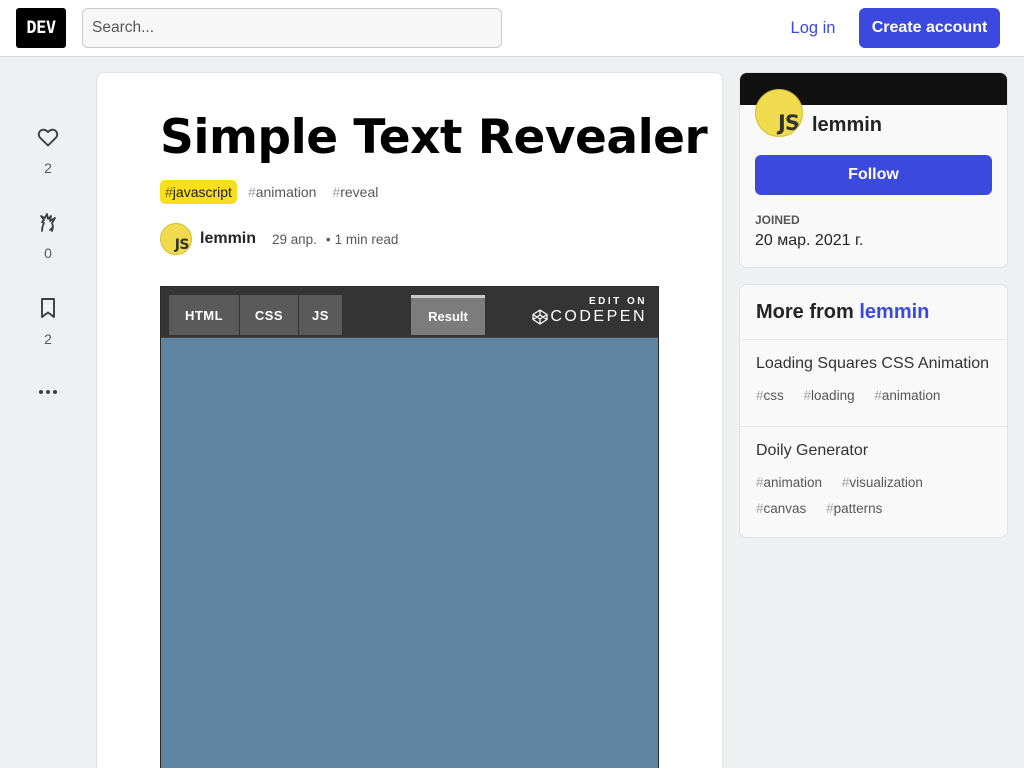 The image size is (1024, 768). I want to click on more-from-heading: More from lemmin, so click(873, 312).